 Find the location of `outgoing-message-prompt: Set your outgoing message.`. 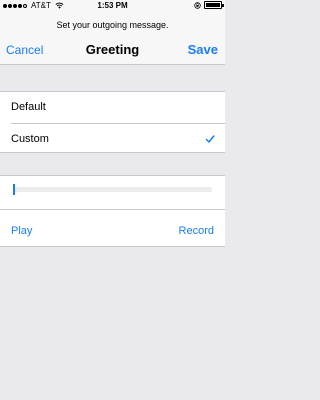

outgoing-message-prompt: Set your outgoing message. is located at coordinates (112, 25).